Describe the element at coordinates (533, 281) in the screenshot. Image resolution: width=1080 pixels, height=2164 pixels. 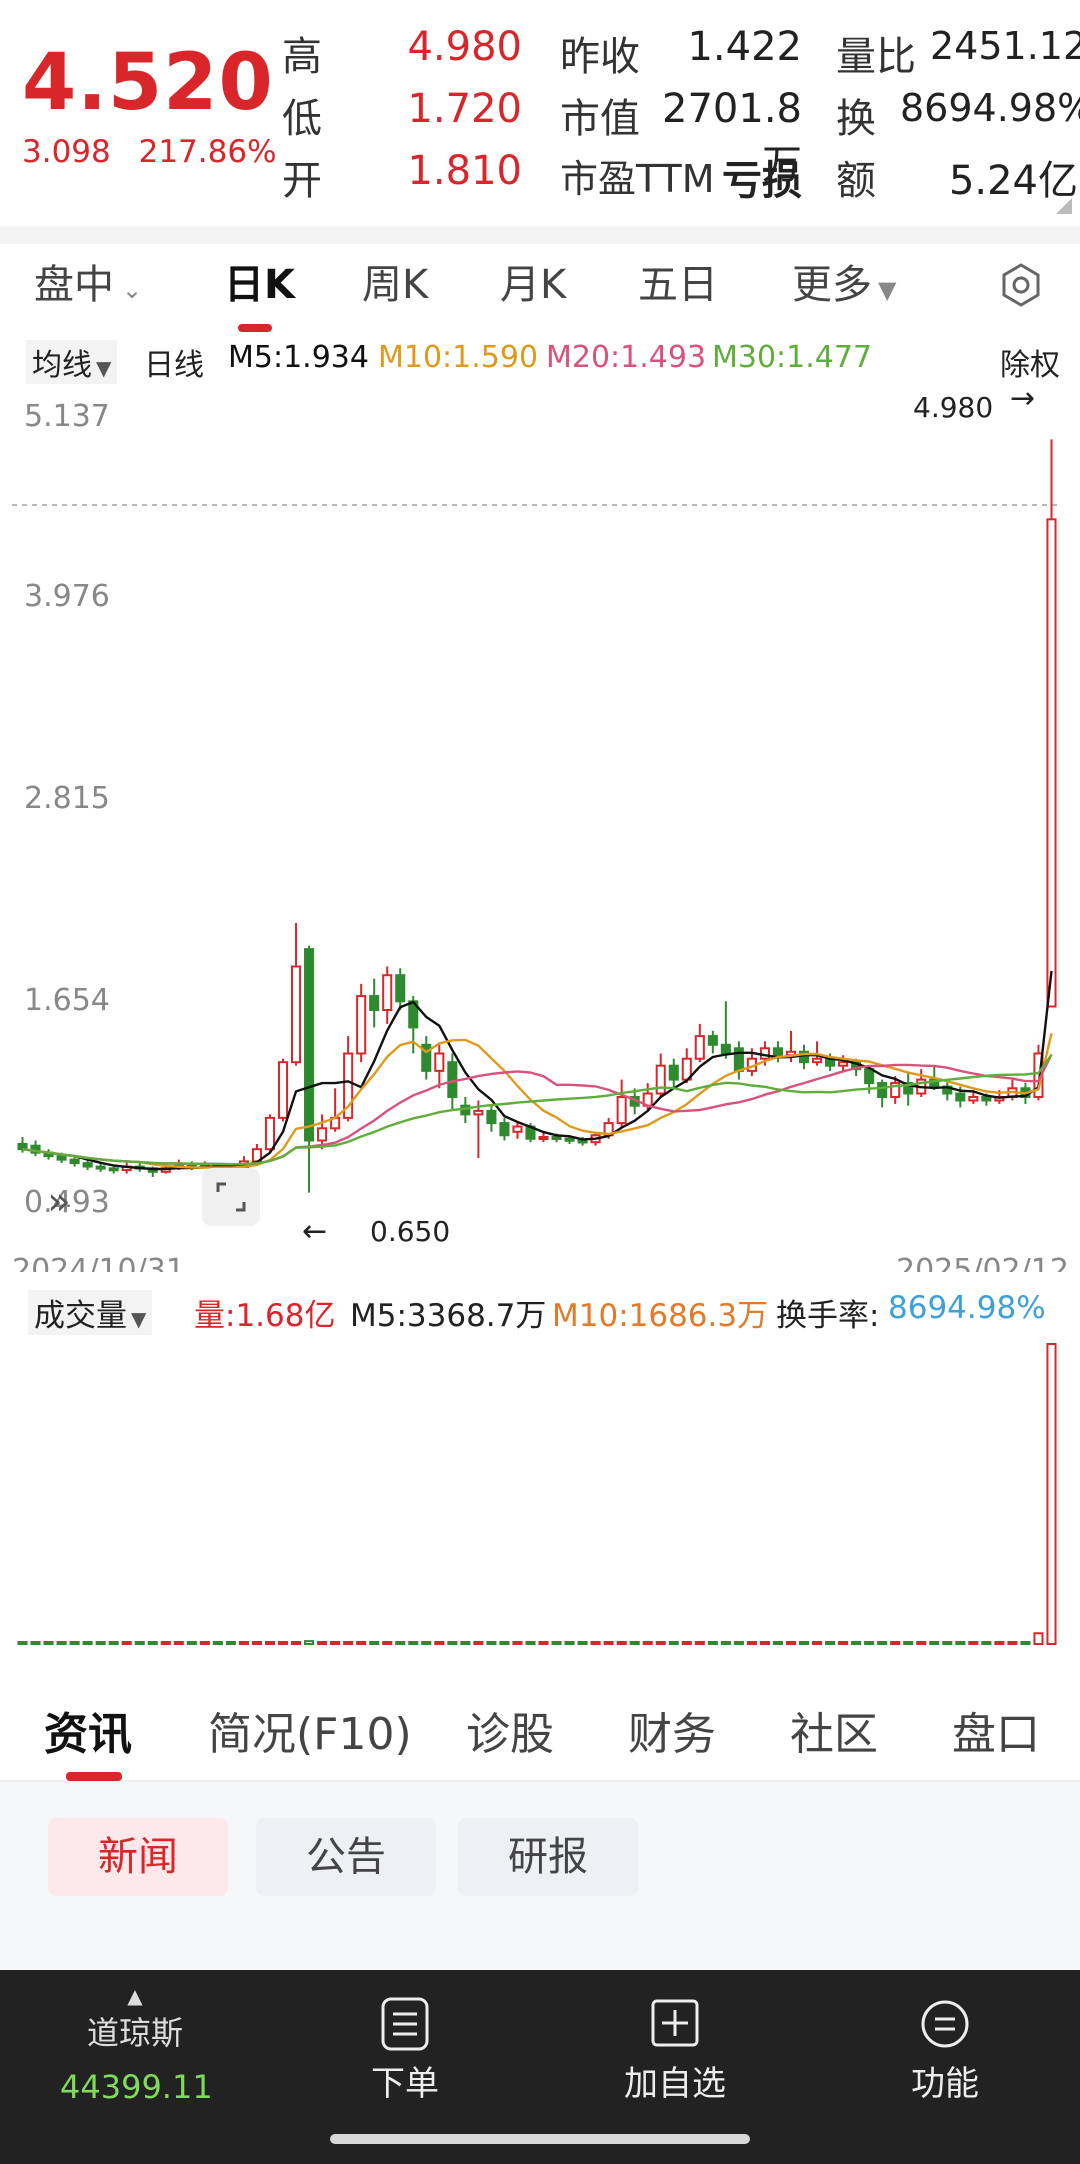
I see `tab-monthly-k: 月K` at that location.